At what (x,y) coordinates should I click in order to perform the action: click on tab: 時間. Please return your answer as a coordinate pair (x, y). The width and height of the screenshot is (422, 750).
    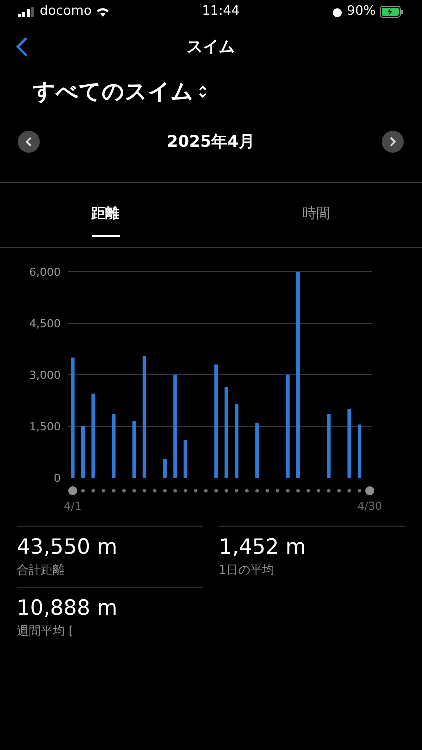
    Looking at the image, I should click on (316, 215).